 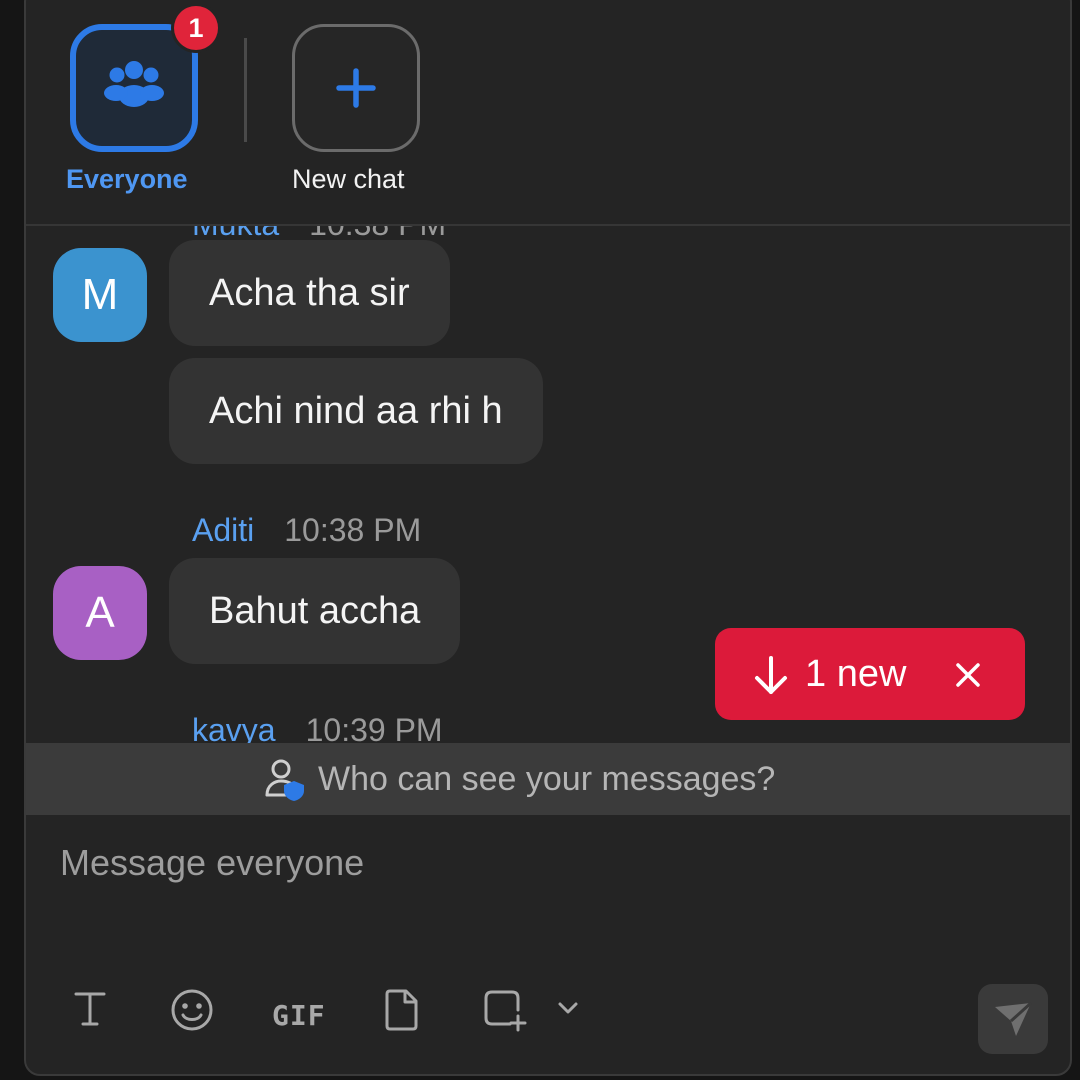 I want to click on privacy-notice-text: Who can see your messages?, so click(x=547, y=779).